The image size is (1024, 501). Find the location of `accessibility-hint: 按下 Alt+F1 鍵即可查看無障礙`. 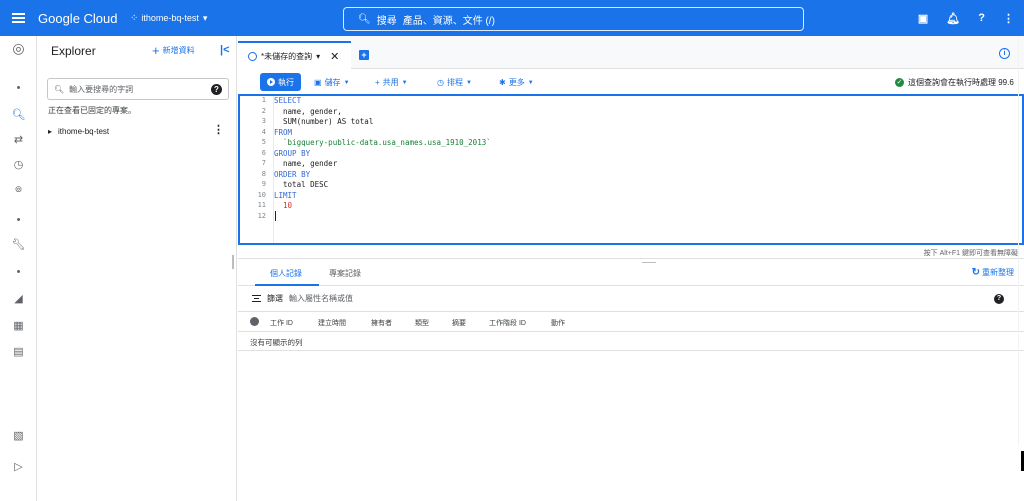

accessibility-hint: 按下 Alt+F1 鍵即可查看無障礙 is located at coordinates (970, 253).